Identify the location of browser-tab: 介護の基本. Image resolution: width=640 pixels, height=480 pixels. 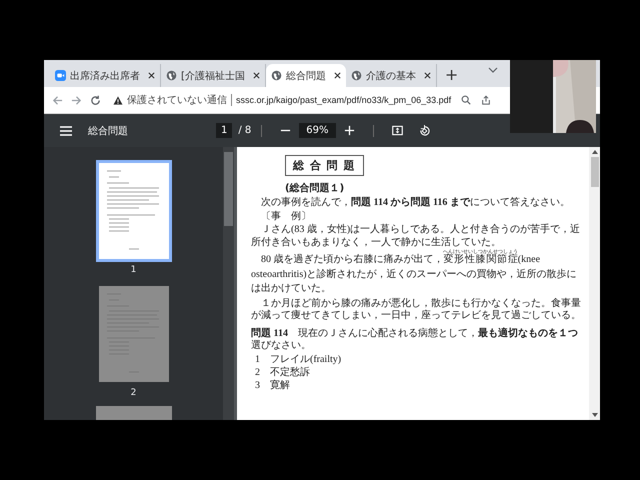
(391, 75).